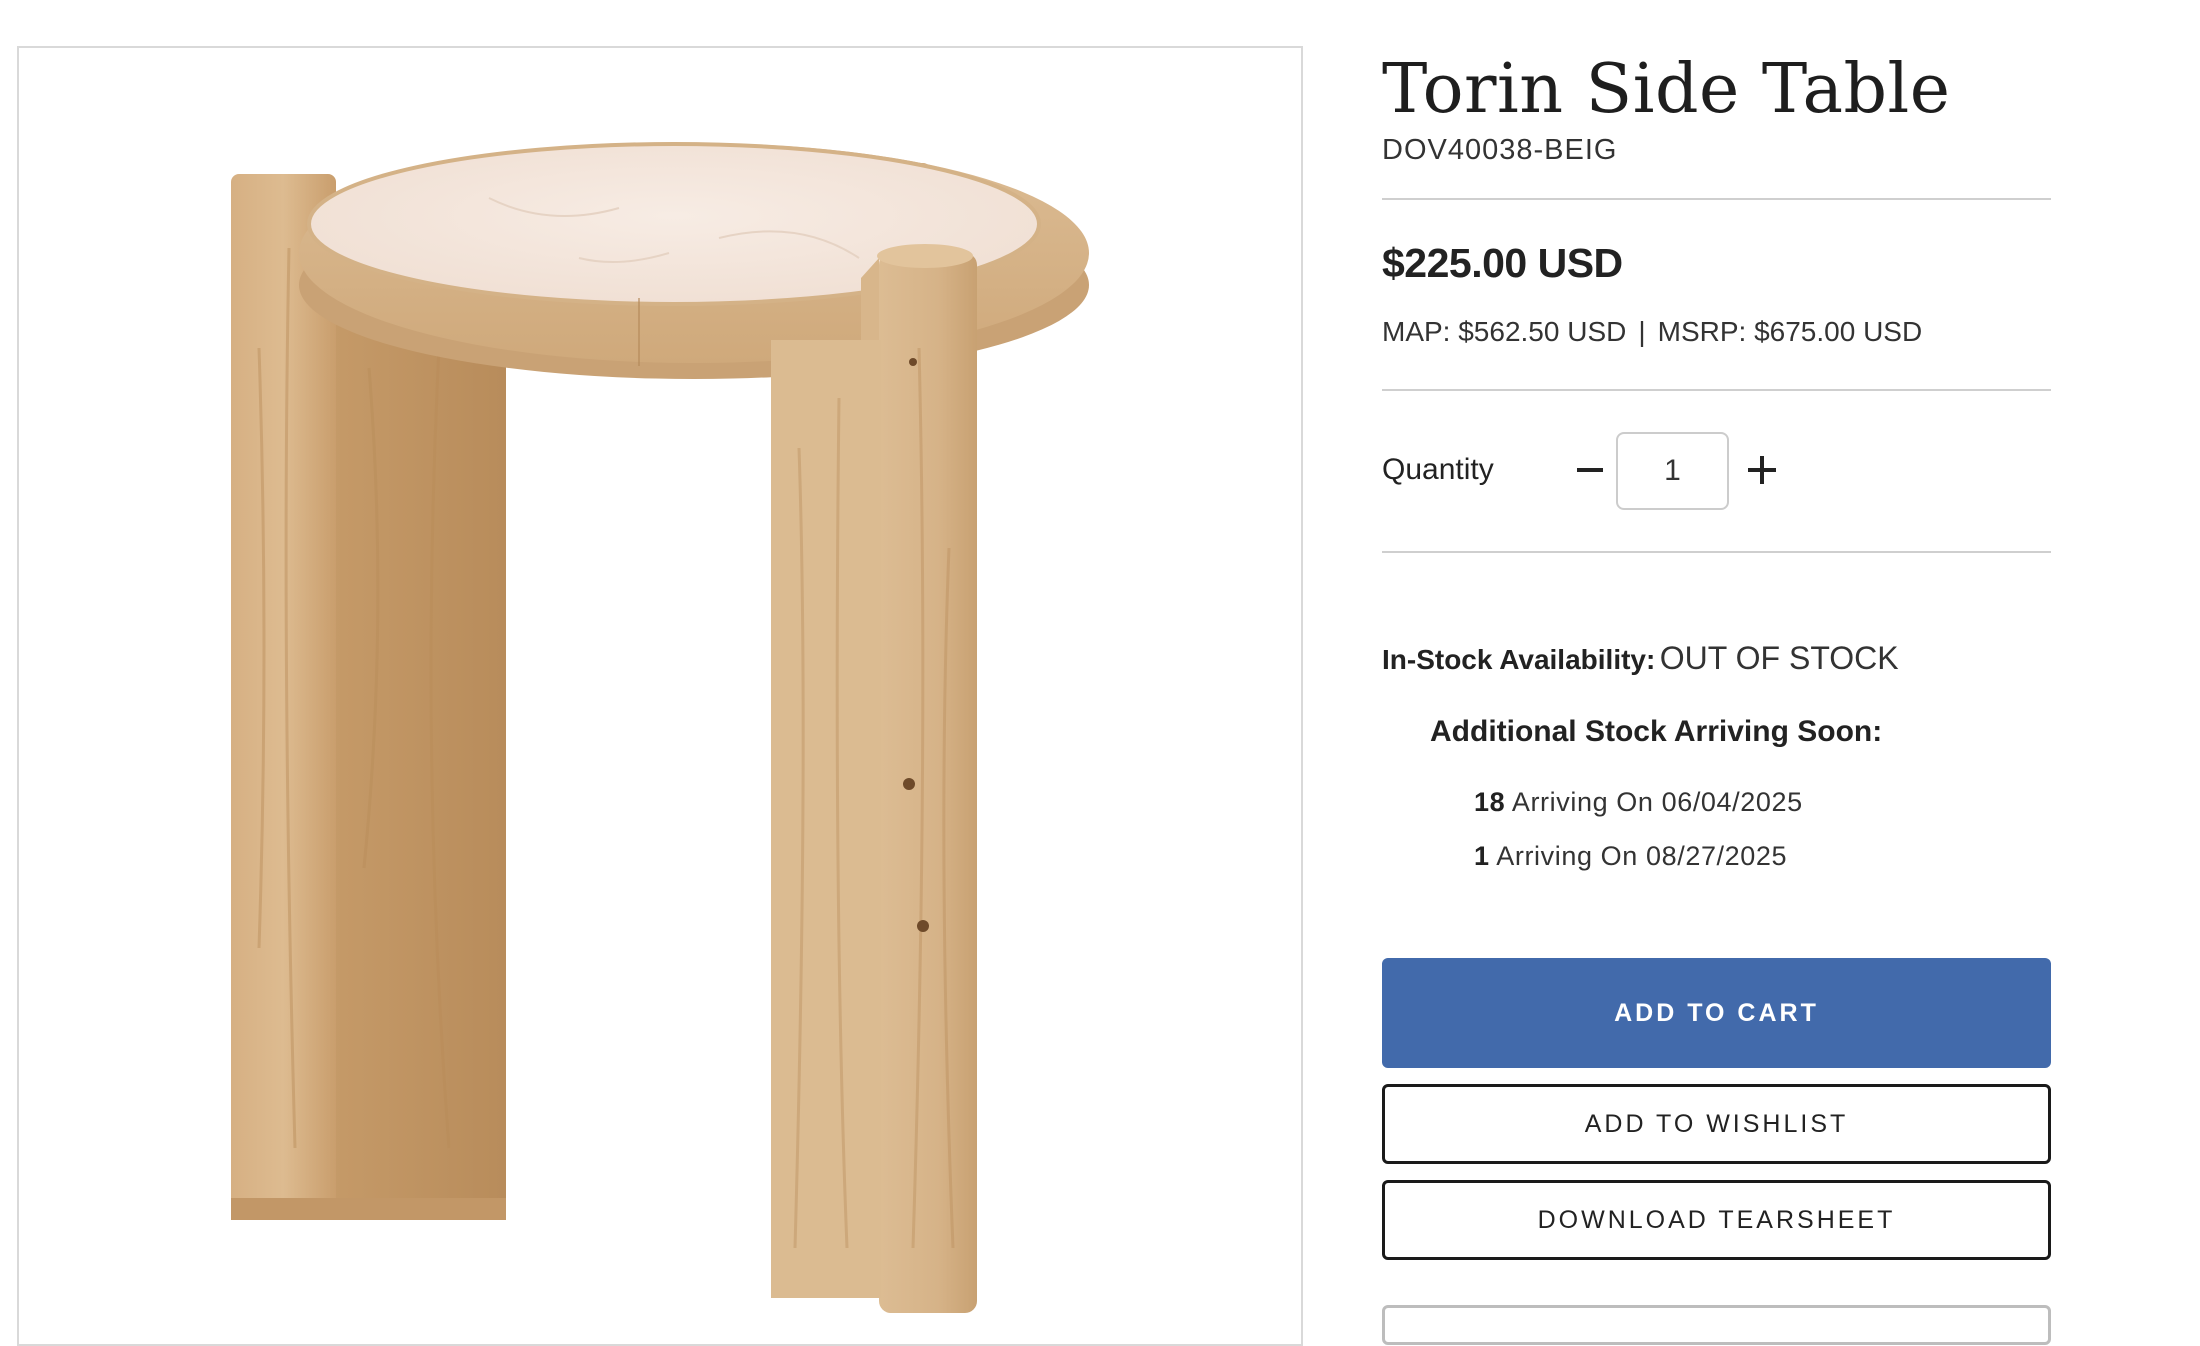 The width and height of the screenshot is (2200, 1346). What do you see at coordinates (1438, 469) in the screenshot?
I see `quantity-label: Quantity` at bounding box center [1438, 469].